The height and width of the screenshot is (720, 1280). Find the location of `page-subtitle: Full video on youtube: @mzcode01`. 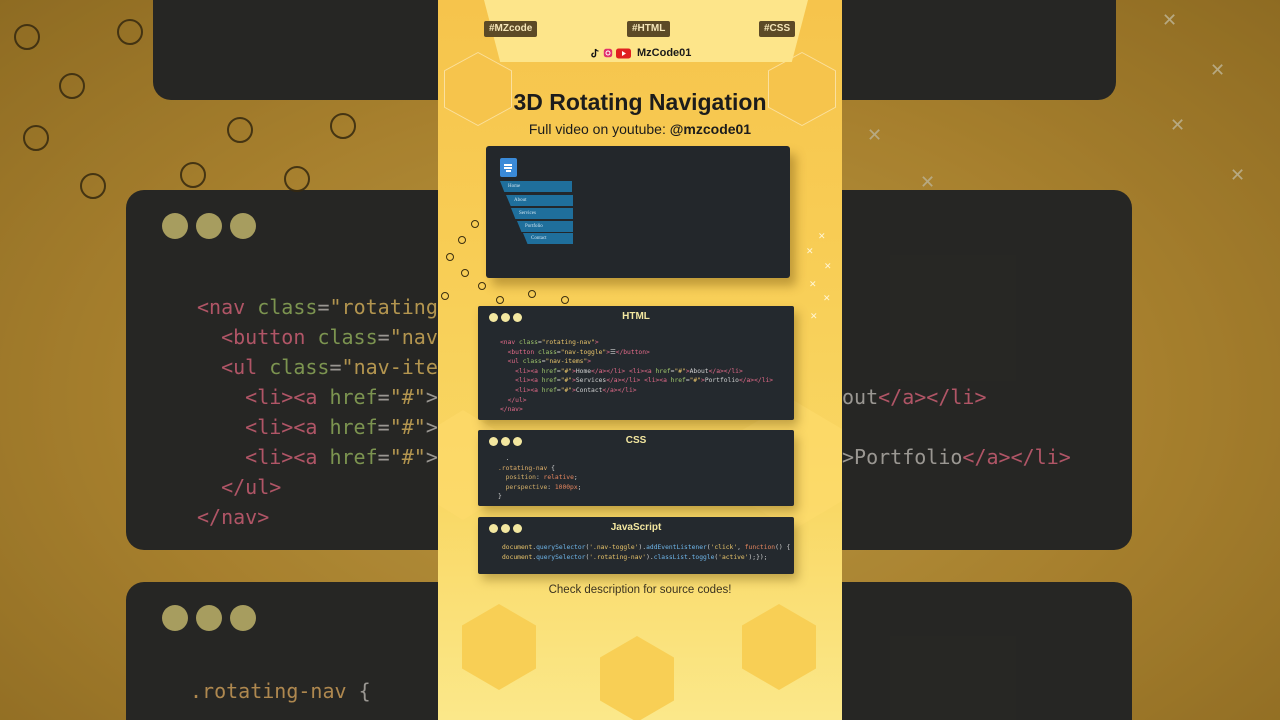

page-subtitle: Full video on youtube: @mzcode01 is located at coordinates (640, 129).